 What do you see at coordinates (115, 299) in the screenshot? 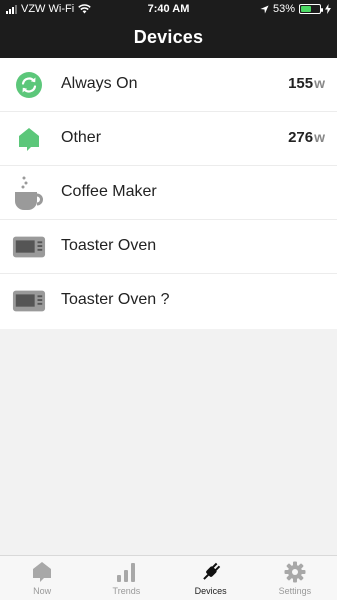
I see `device-name: Toaster Oven ?` at bounding box center [115, 299].